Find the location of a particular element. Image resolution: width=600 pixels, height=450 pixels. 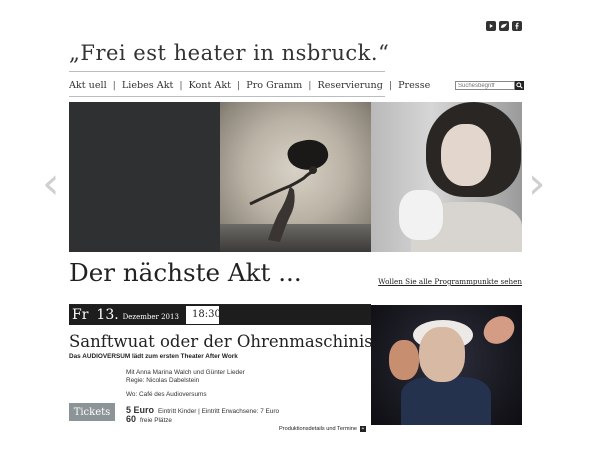

slide-image-portrait is located at coordinates (446, 177).